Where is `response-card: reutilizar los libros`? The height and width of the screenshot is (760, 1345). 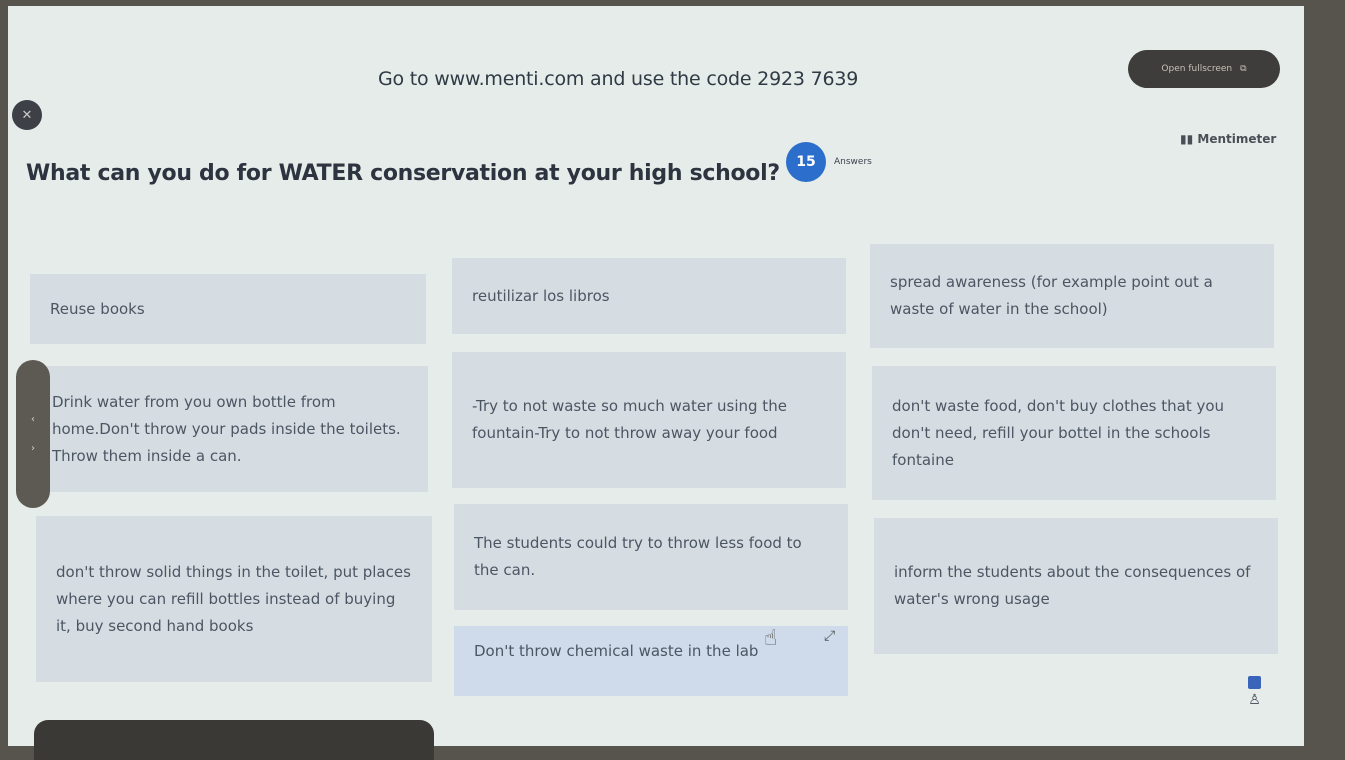 response-card: reutilizar los libros is located at coordinates (649, 296).